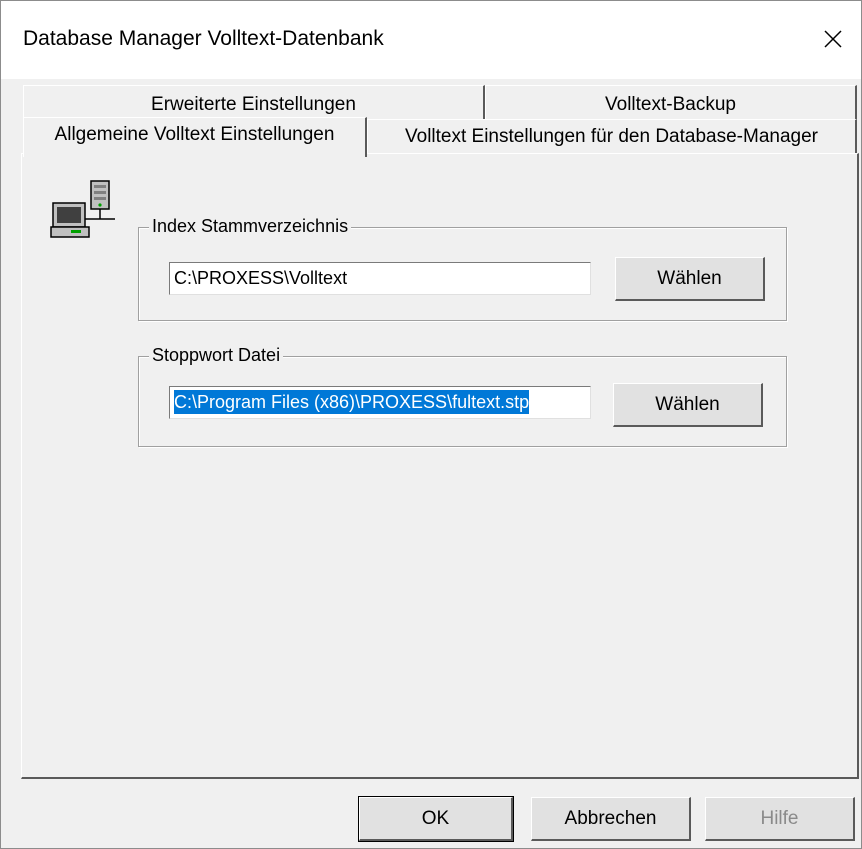  I want to click on tab-label: Volltext-Backup, so click(670, 104).